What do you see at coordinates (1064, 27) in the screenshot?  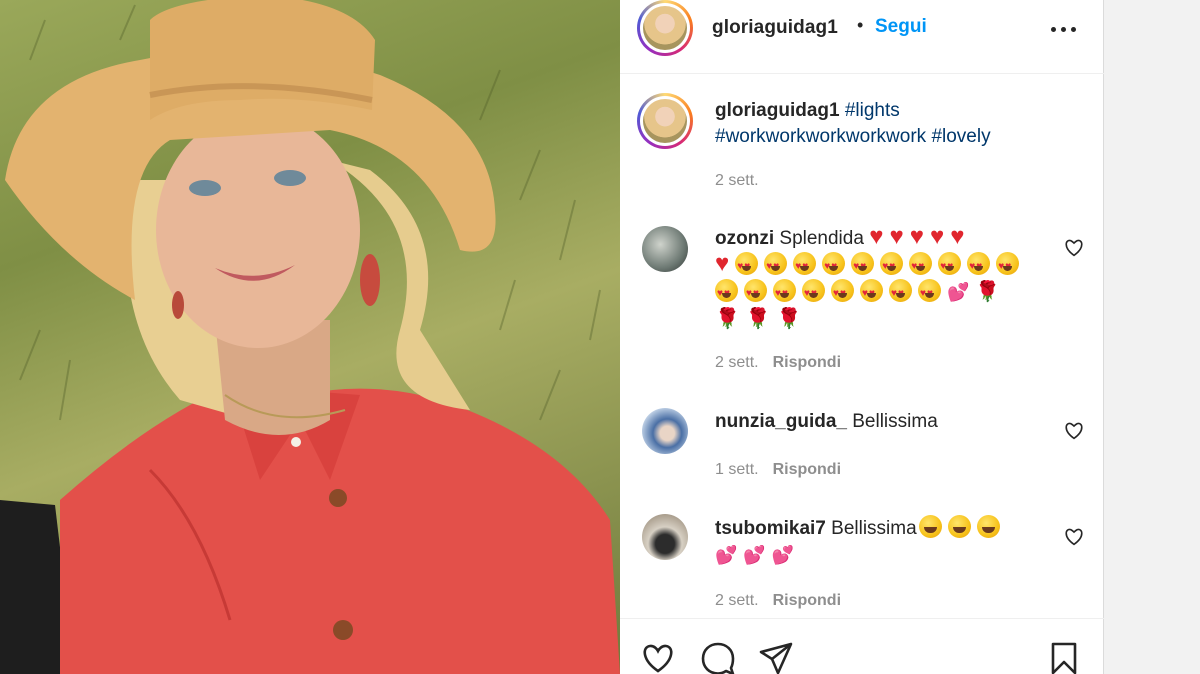 I see `more-horizontal-icon` at bounding box center [1064, 27].